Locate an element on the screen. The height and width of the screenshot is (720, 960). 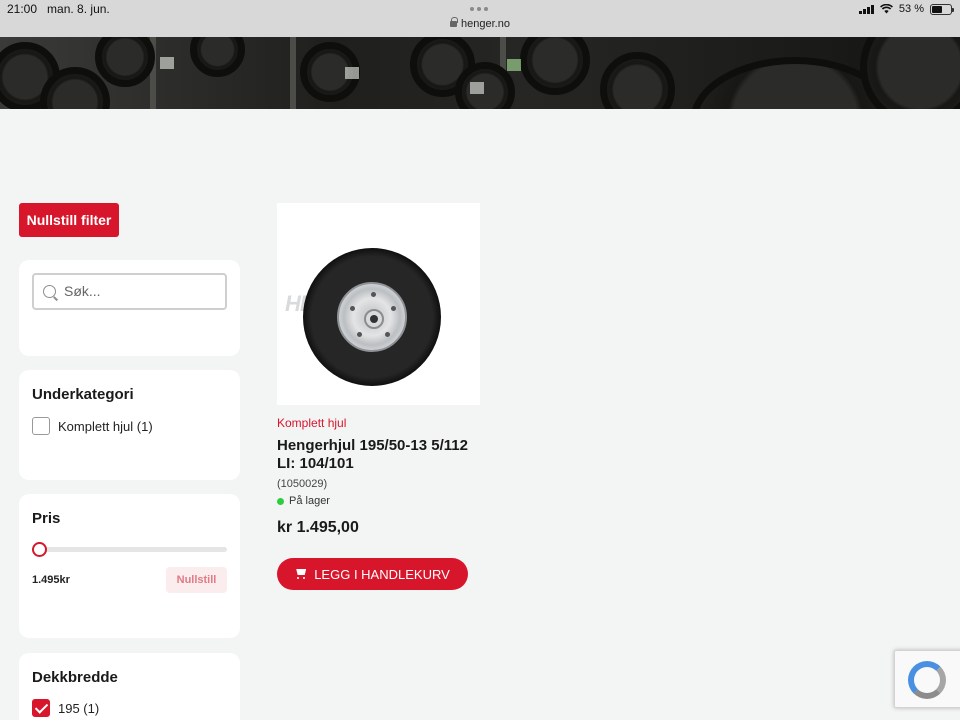
battery-percent: 53 % is located at coordinates (911, 9).